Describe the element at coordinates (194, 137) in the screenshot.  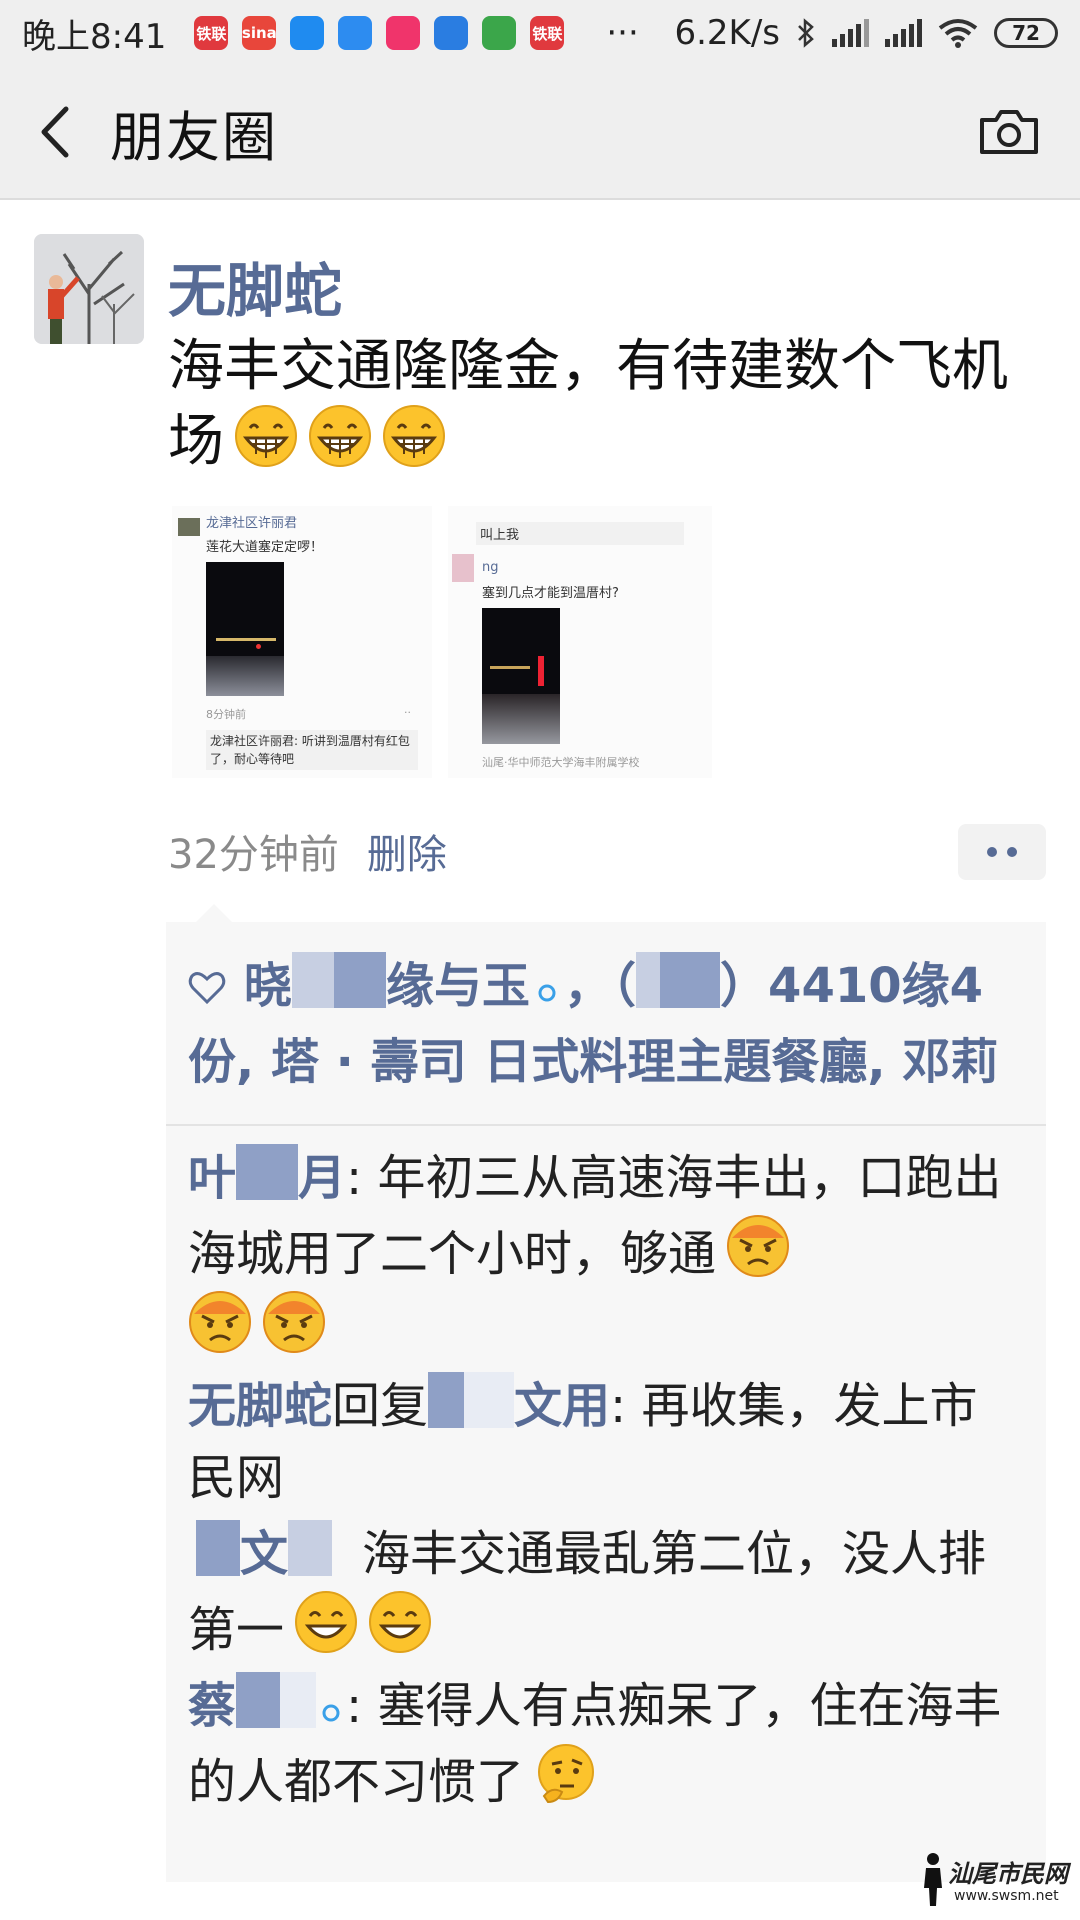
I see `page-title: 朋友圈` at that location.